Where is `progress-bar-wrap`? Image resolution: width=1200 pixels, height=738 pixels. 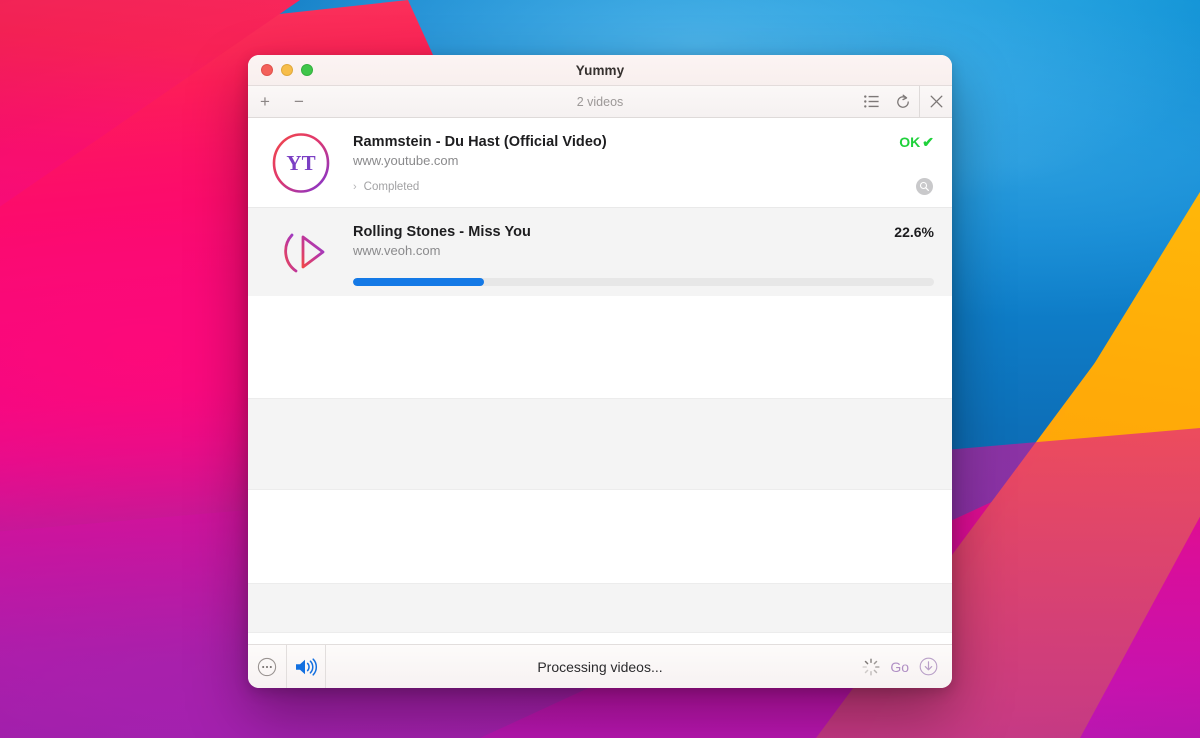
progress-bar-wrap is located at coordinates (643, 282).